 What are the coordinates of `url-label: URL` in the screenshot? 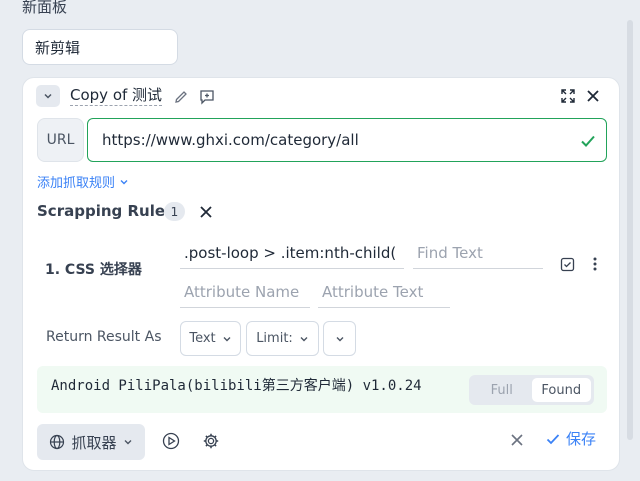 It's located at (60, 140).